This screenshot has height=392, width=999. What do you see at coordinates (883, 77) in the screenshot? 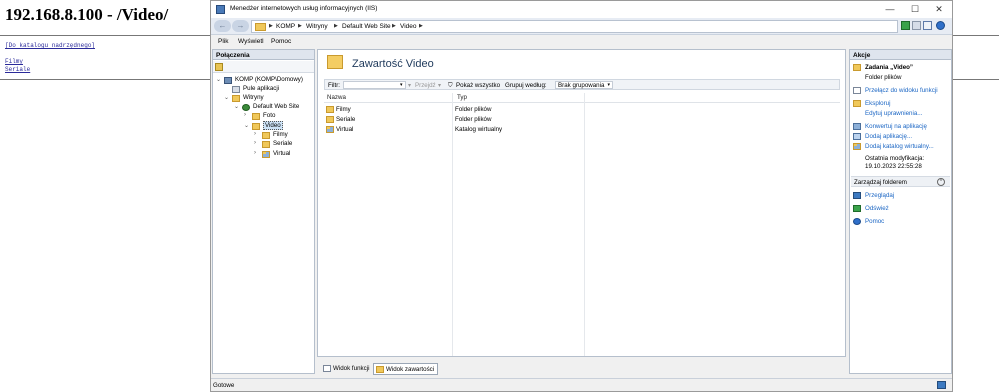
I see `task-subtitle-label: Folder plików` at bounding box center [883, 77].